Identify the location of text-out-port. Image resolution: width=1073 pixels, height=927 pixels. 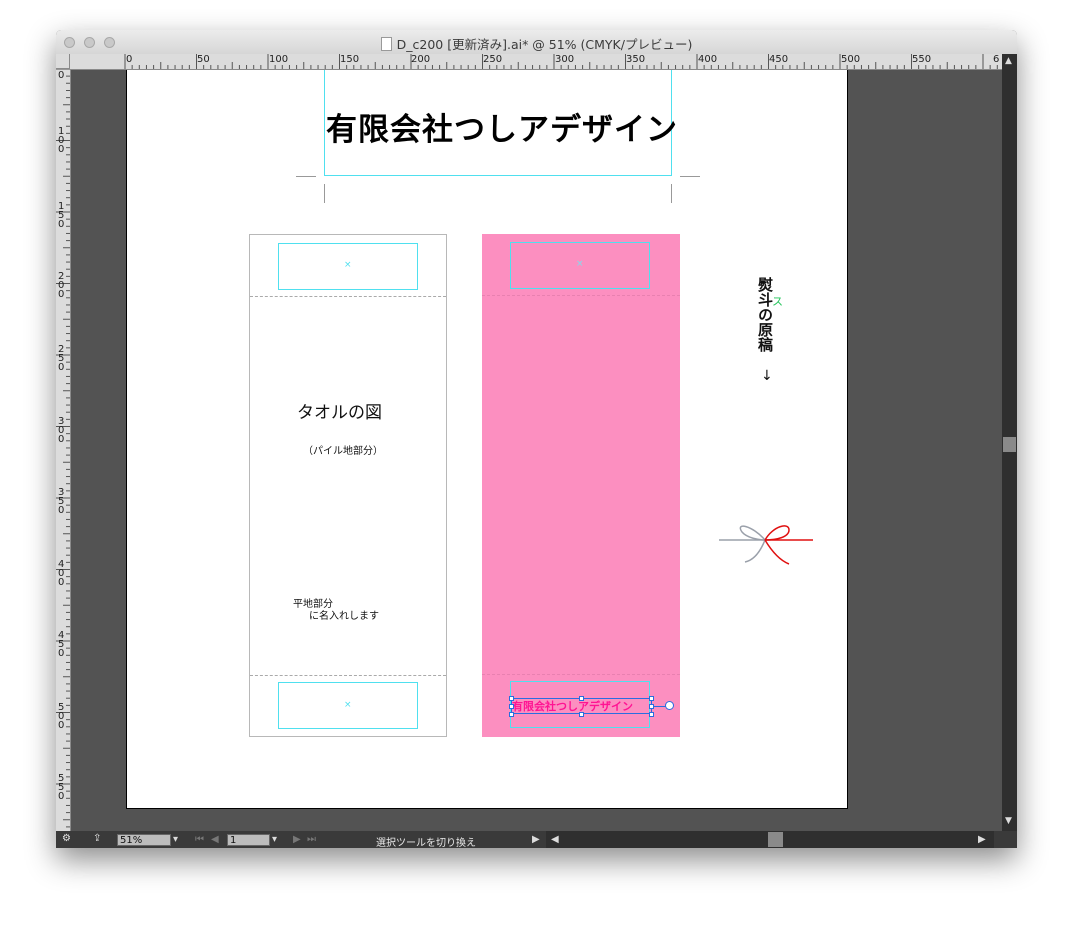
(669, 705).